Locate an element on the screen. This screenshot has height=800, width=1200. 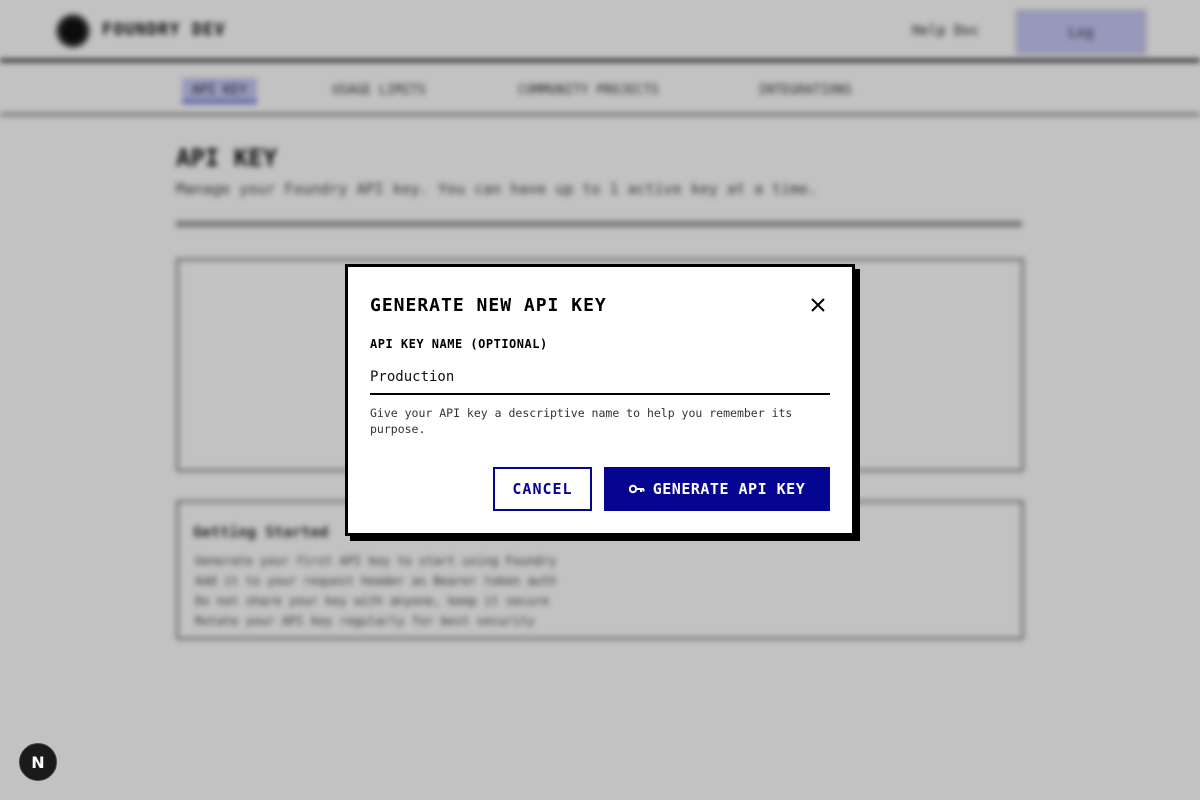
next-badge: N is located at coordinates (38, 762).